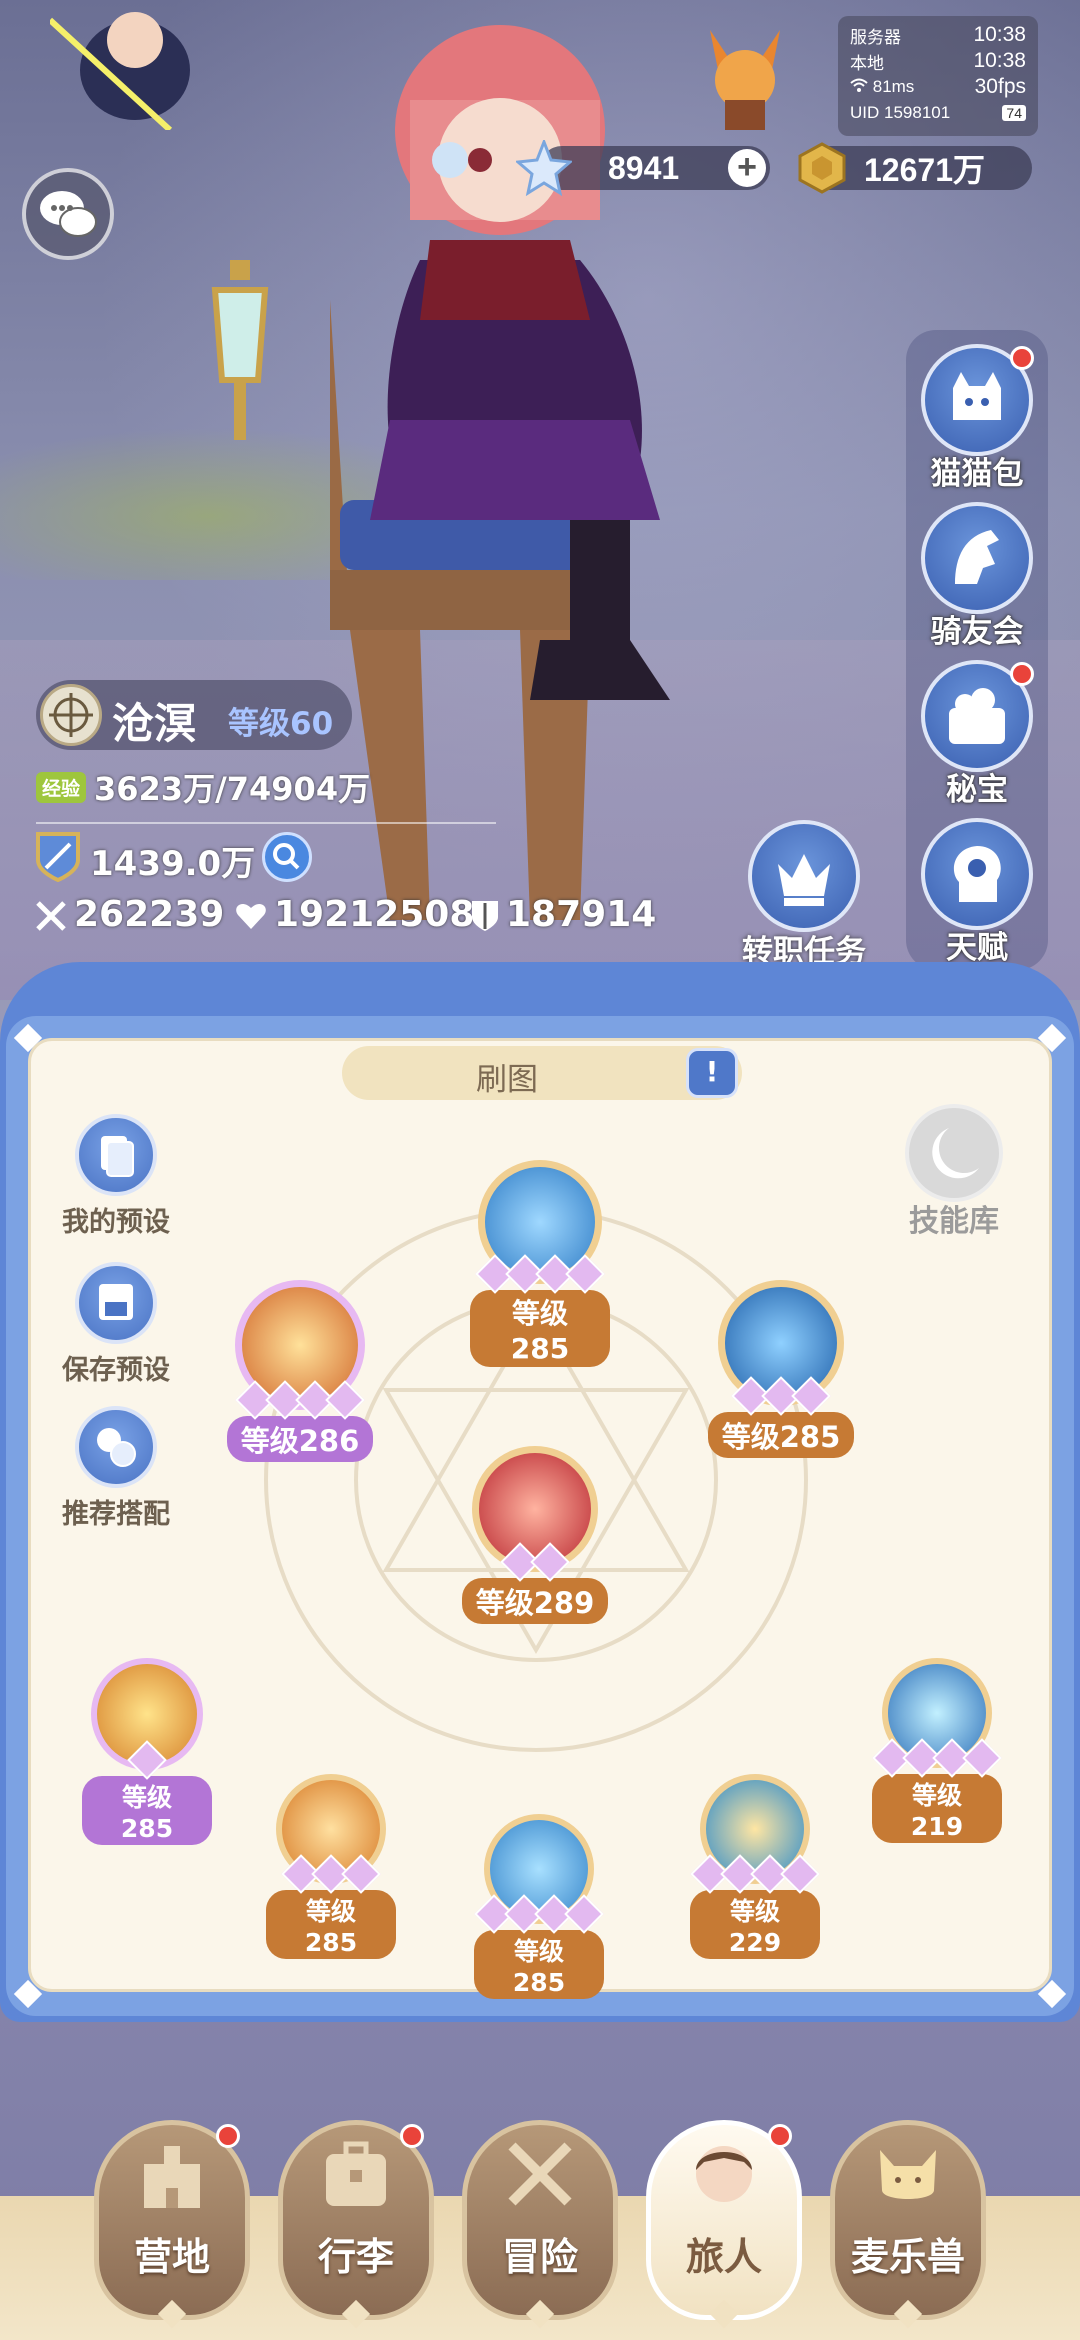  What do you see at coordinates (875, 37) in the screenshot?
I see `server-label: 服务器` at bounding box center [875, 37].